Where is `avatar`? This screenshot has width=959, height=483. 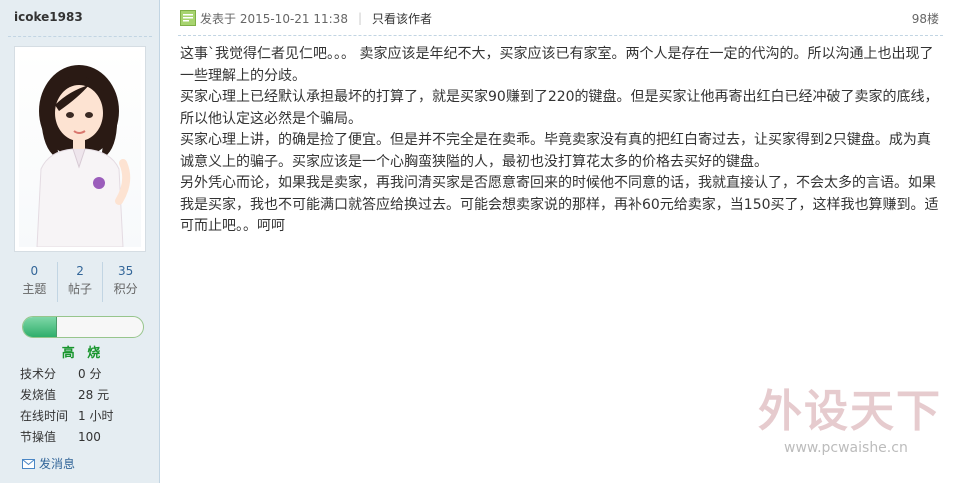
avatar is located at coordinates (80, 149).